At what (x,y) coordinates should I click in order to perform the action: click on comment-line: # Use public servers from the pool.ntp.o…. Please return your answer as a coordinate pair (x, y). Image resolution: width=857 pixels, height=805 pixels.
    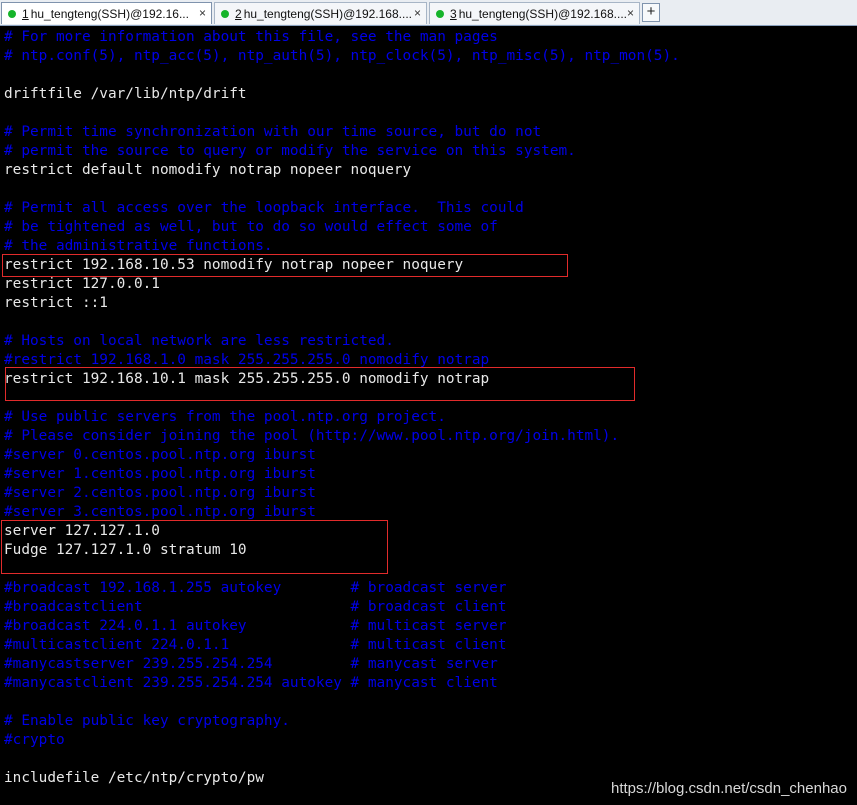
    Looking at the image, I should click on (225, 417).